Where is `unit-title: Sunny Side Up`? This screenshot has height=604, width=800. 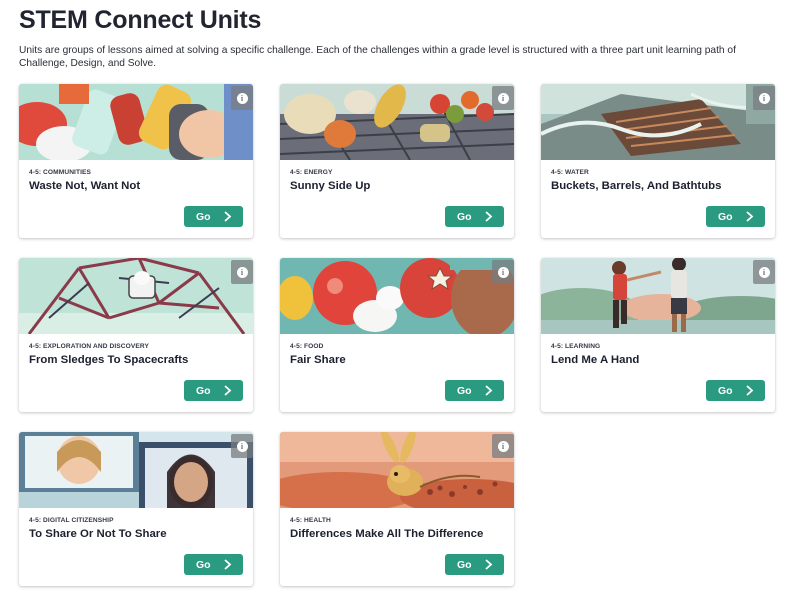
unit-title: Sunny Side Up is located at coordinates (330, 186).